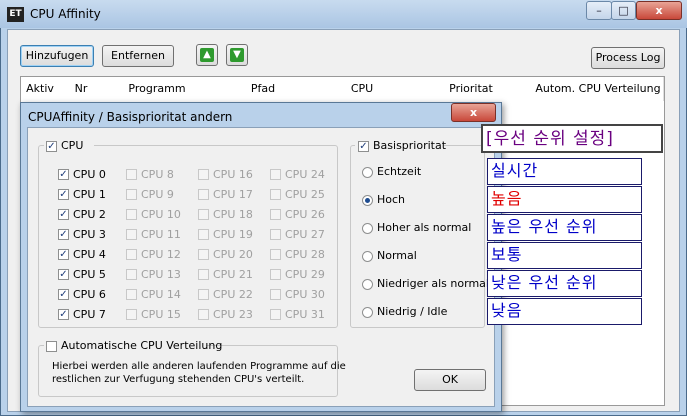  What do you see at coordinates (305, 234) in the screenshot?
I see `cpu-27-label: CPU 27` at bounding box center [305, 234].